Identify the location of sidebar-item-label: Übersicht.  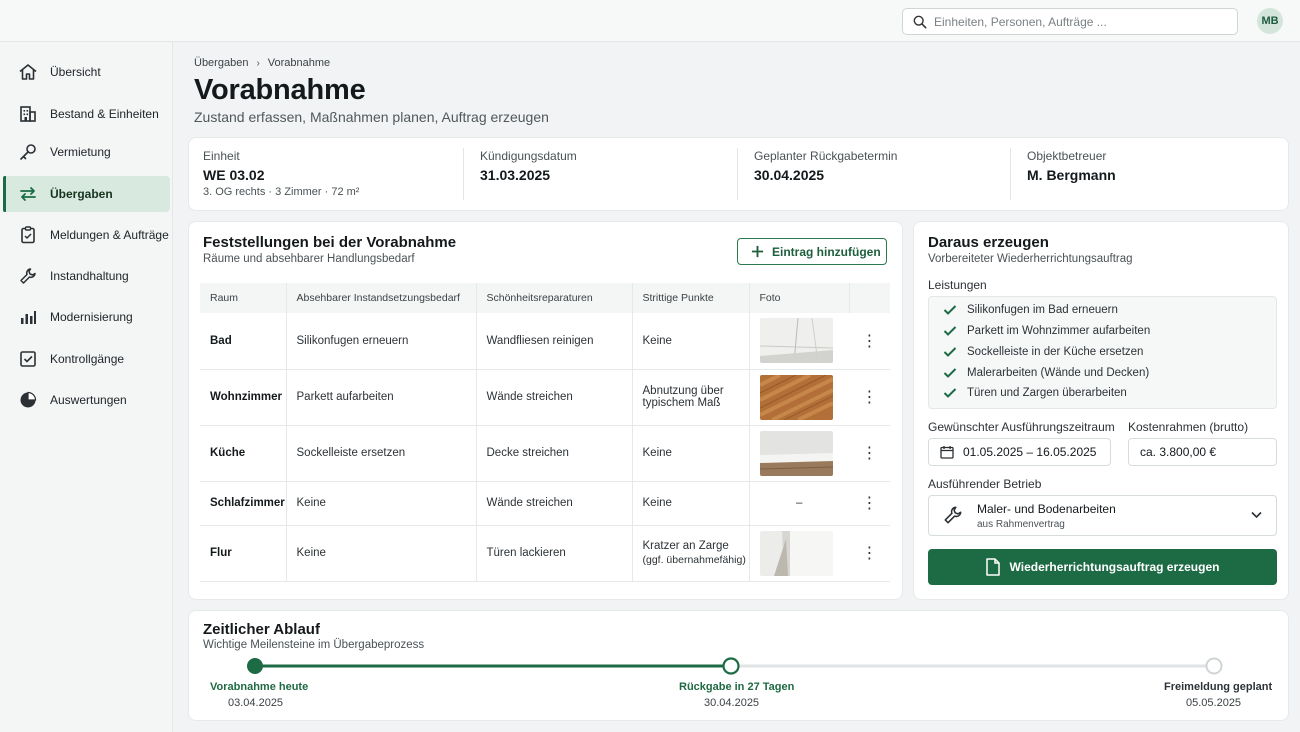
(75, 72).